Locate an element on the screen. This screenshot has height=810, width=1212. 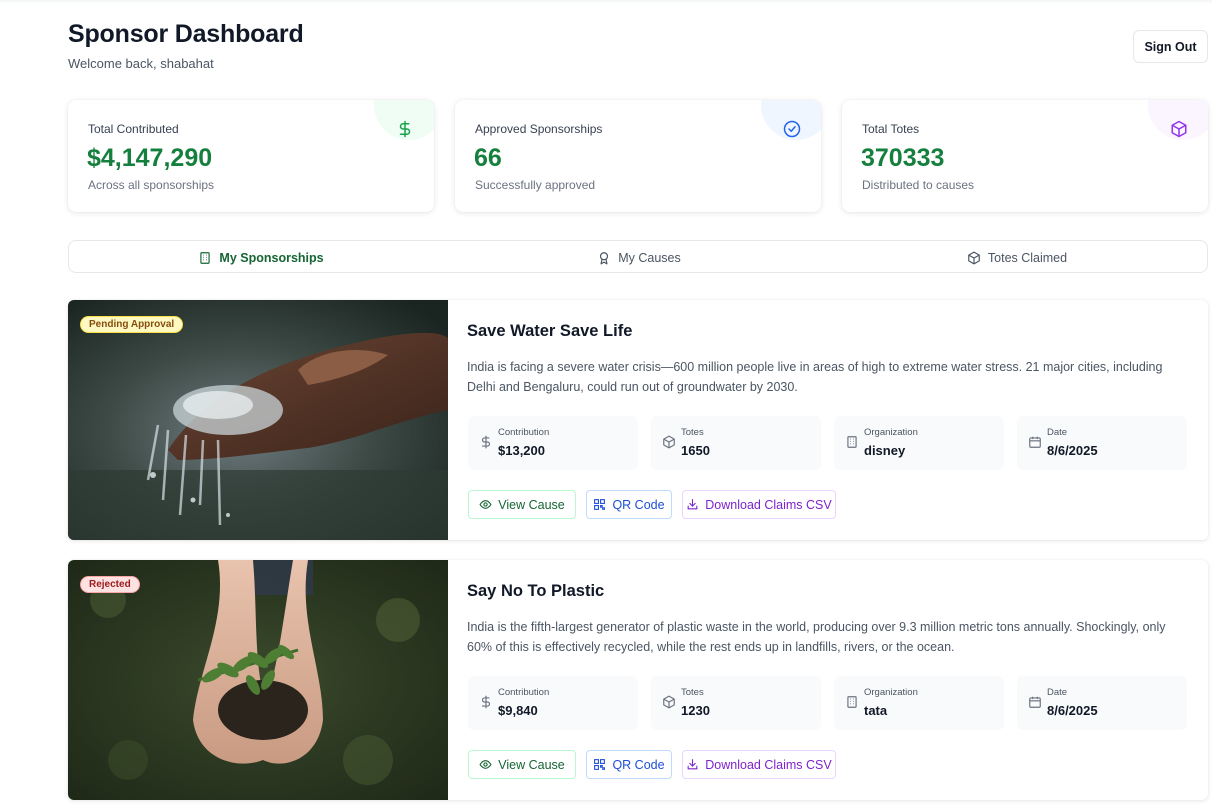
top-shadow-bar is located at coordinates (606, 2).